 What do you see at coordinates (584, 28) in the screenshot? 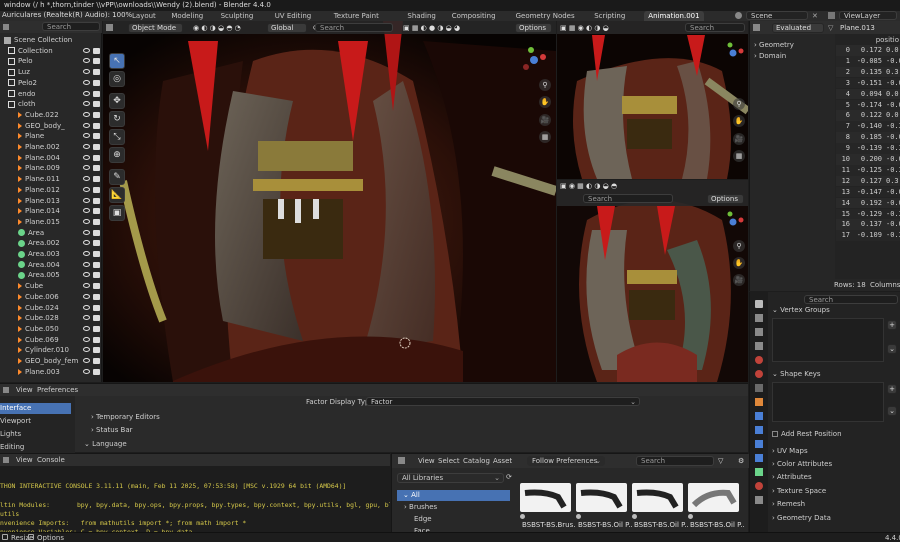
I see `header-icons: ▣ ▦ ◉ ◐ ◑ ◒` at bounding box center [584, 28].